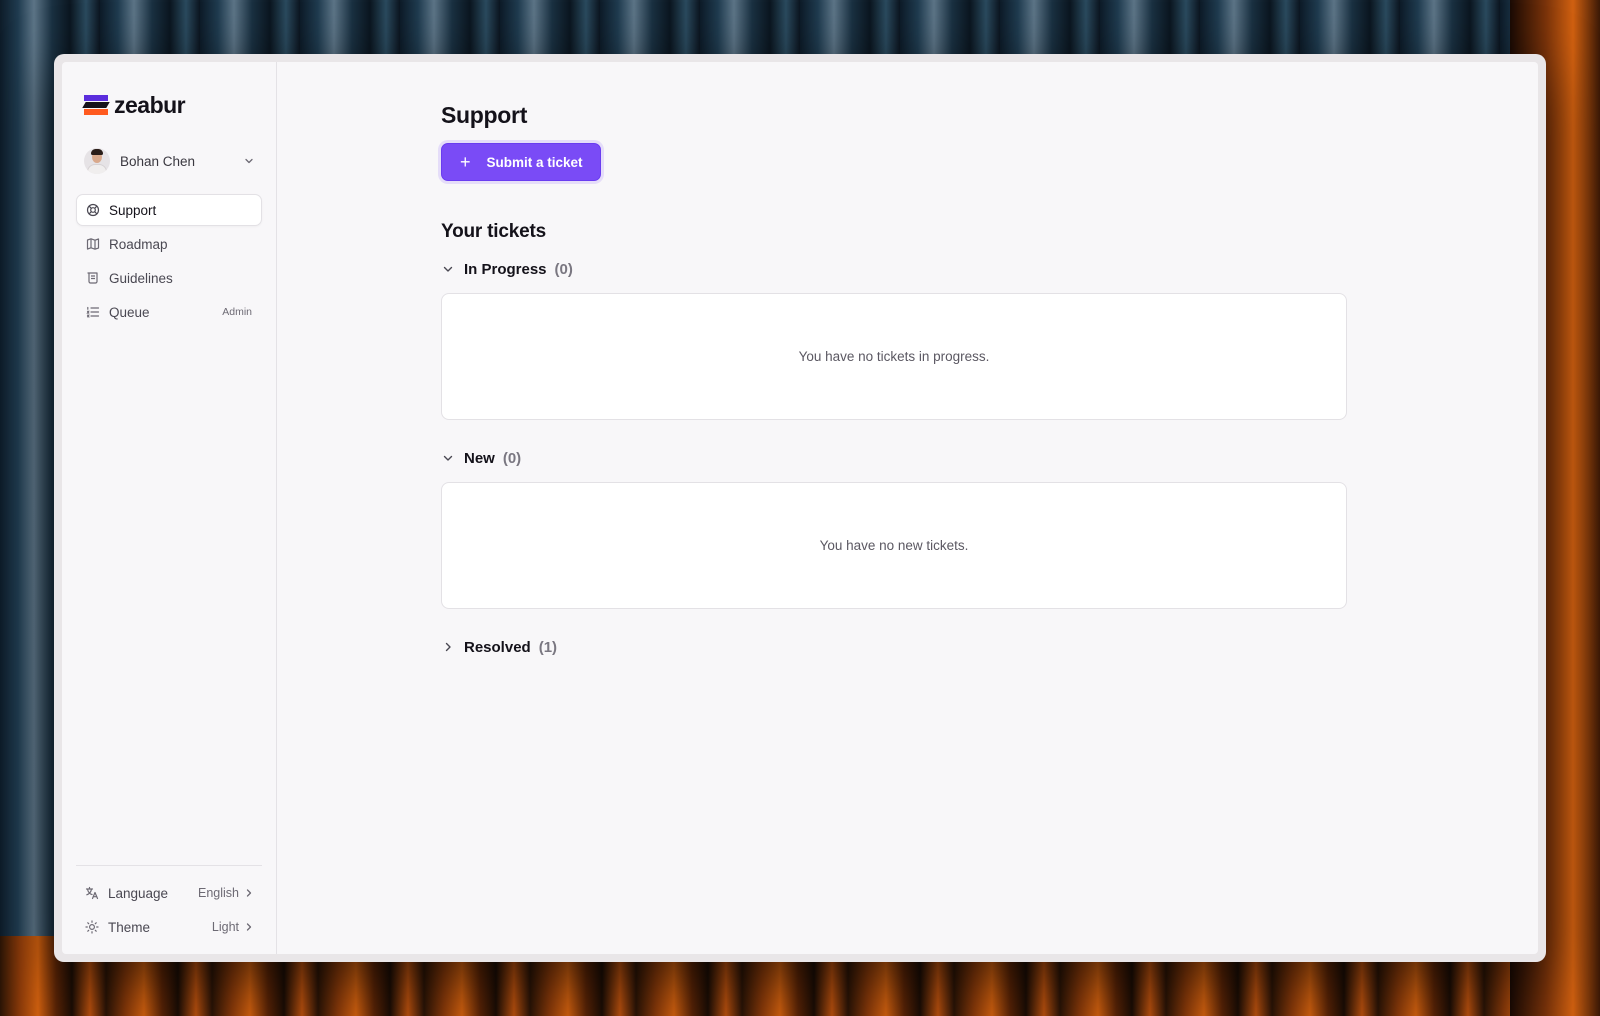 The width and height of the screenshot is (1600, 1016). I want to click on group-count: (1), so click(548, 647).